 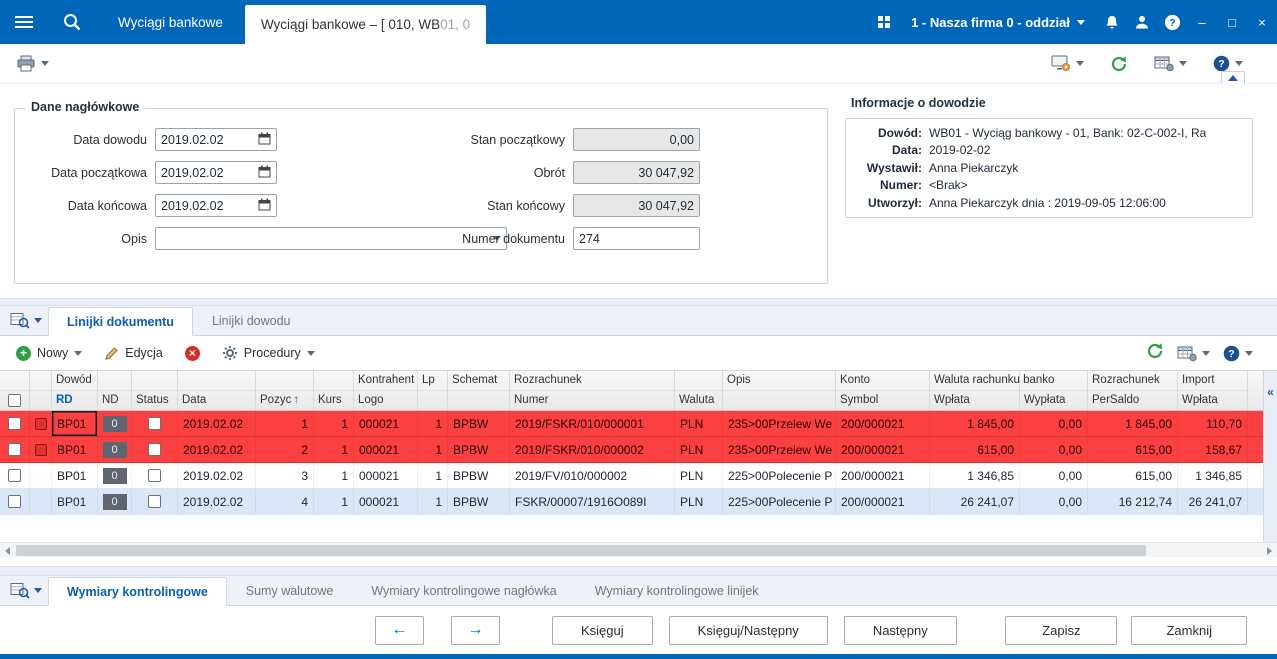 I want to click on numer-dokumentu-input: 274, so click(x=636, y=238).